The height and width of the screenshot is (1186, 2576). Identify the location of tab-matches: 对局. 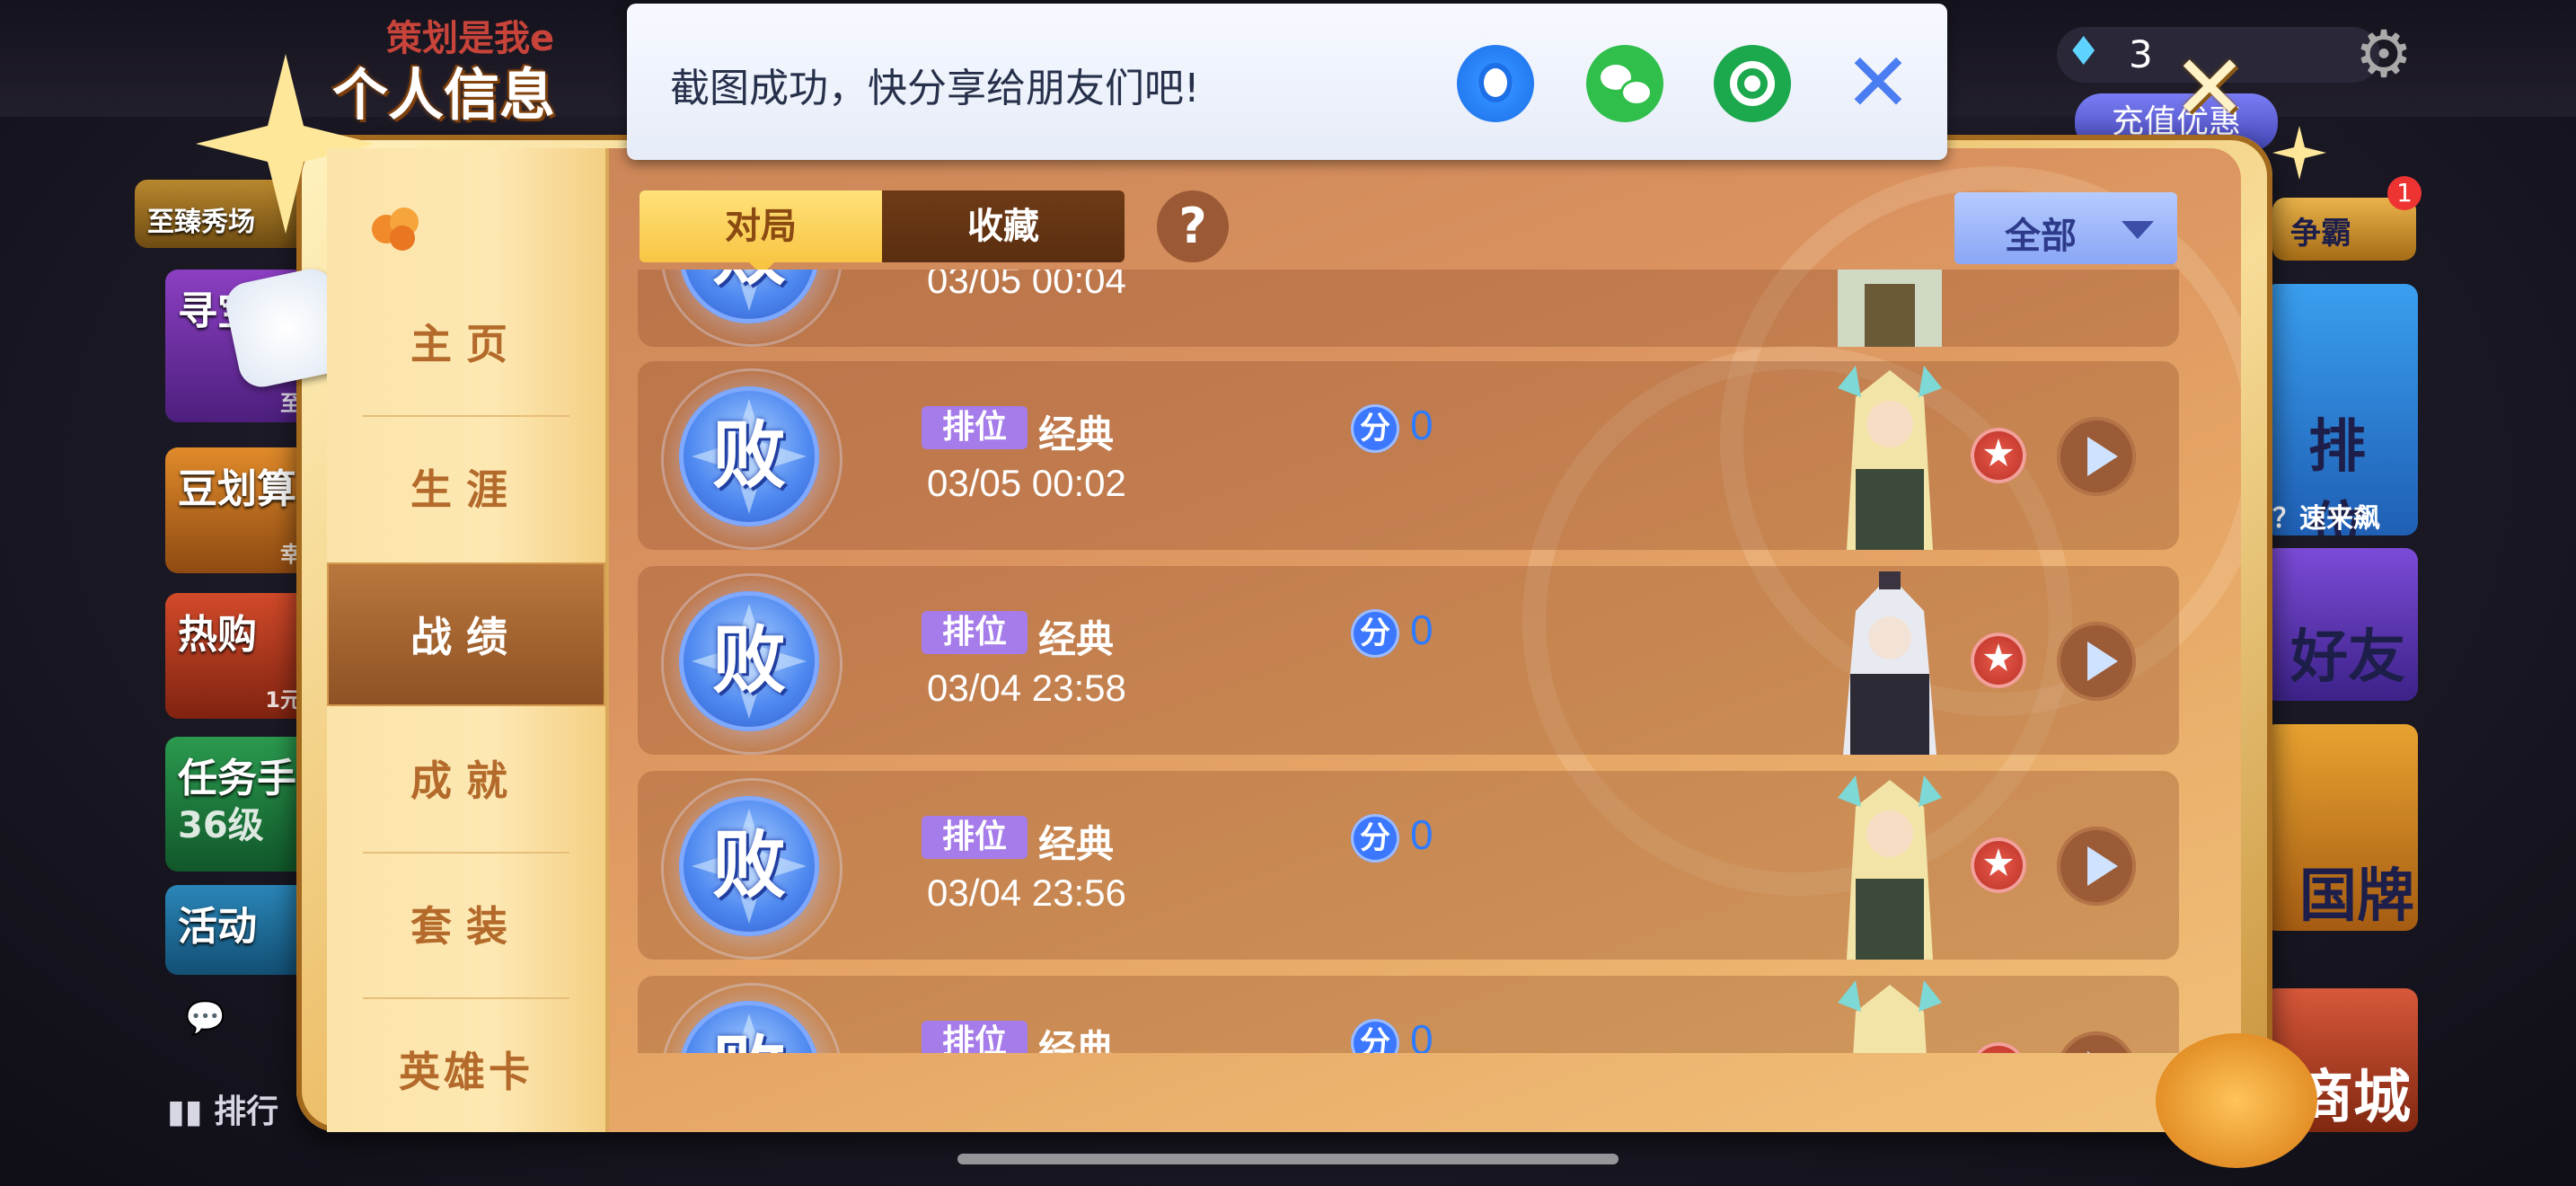
(761, 226).